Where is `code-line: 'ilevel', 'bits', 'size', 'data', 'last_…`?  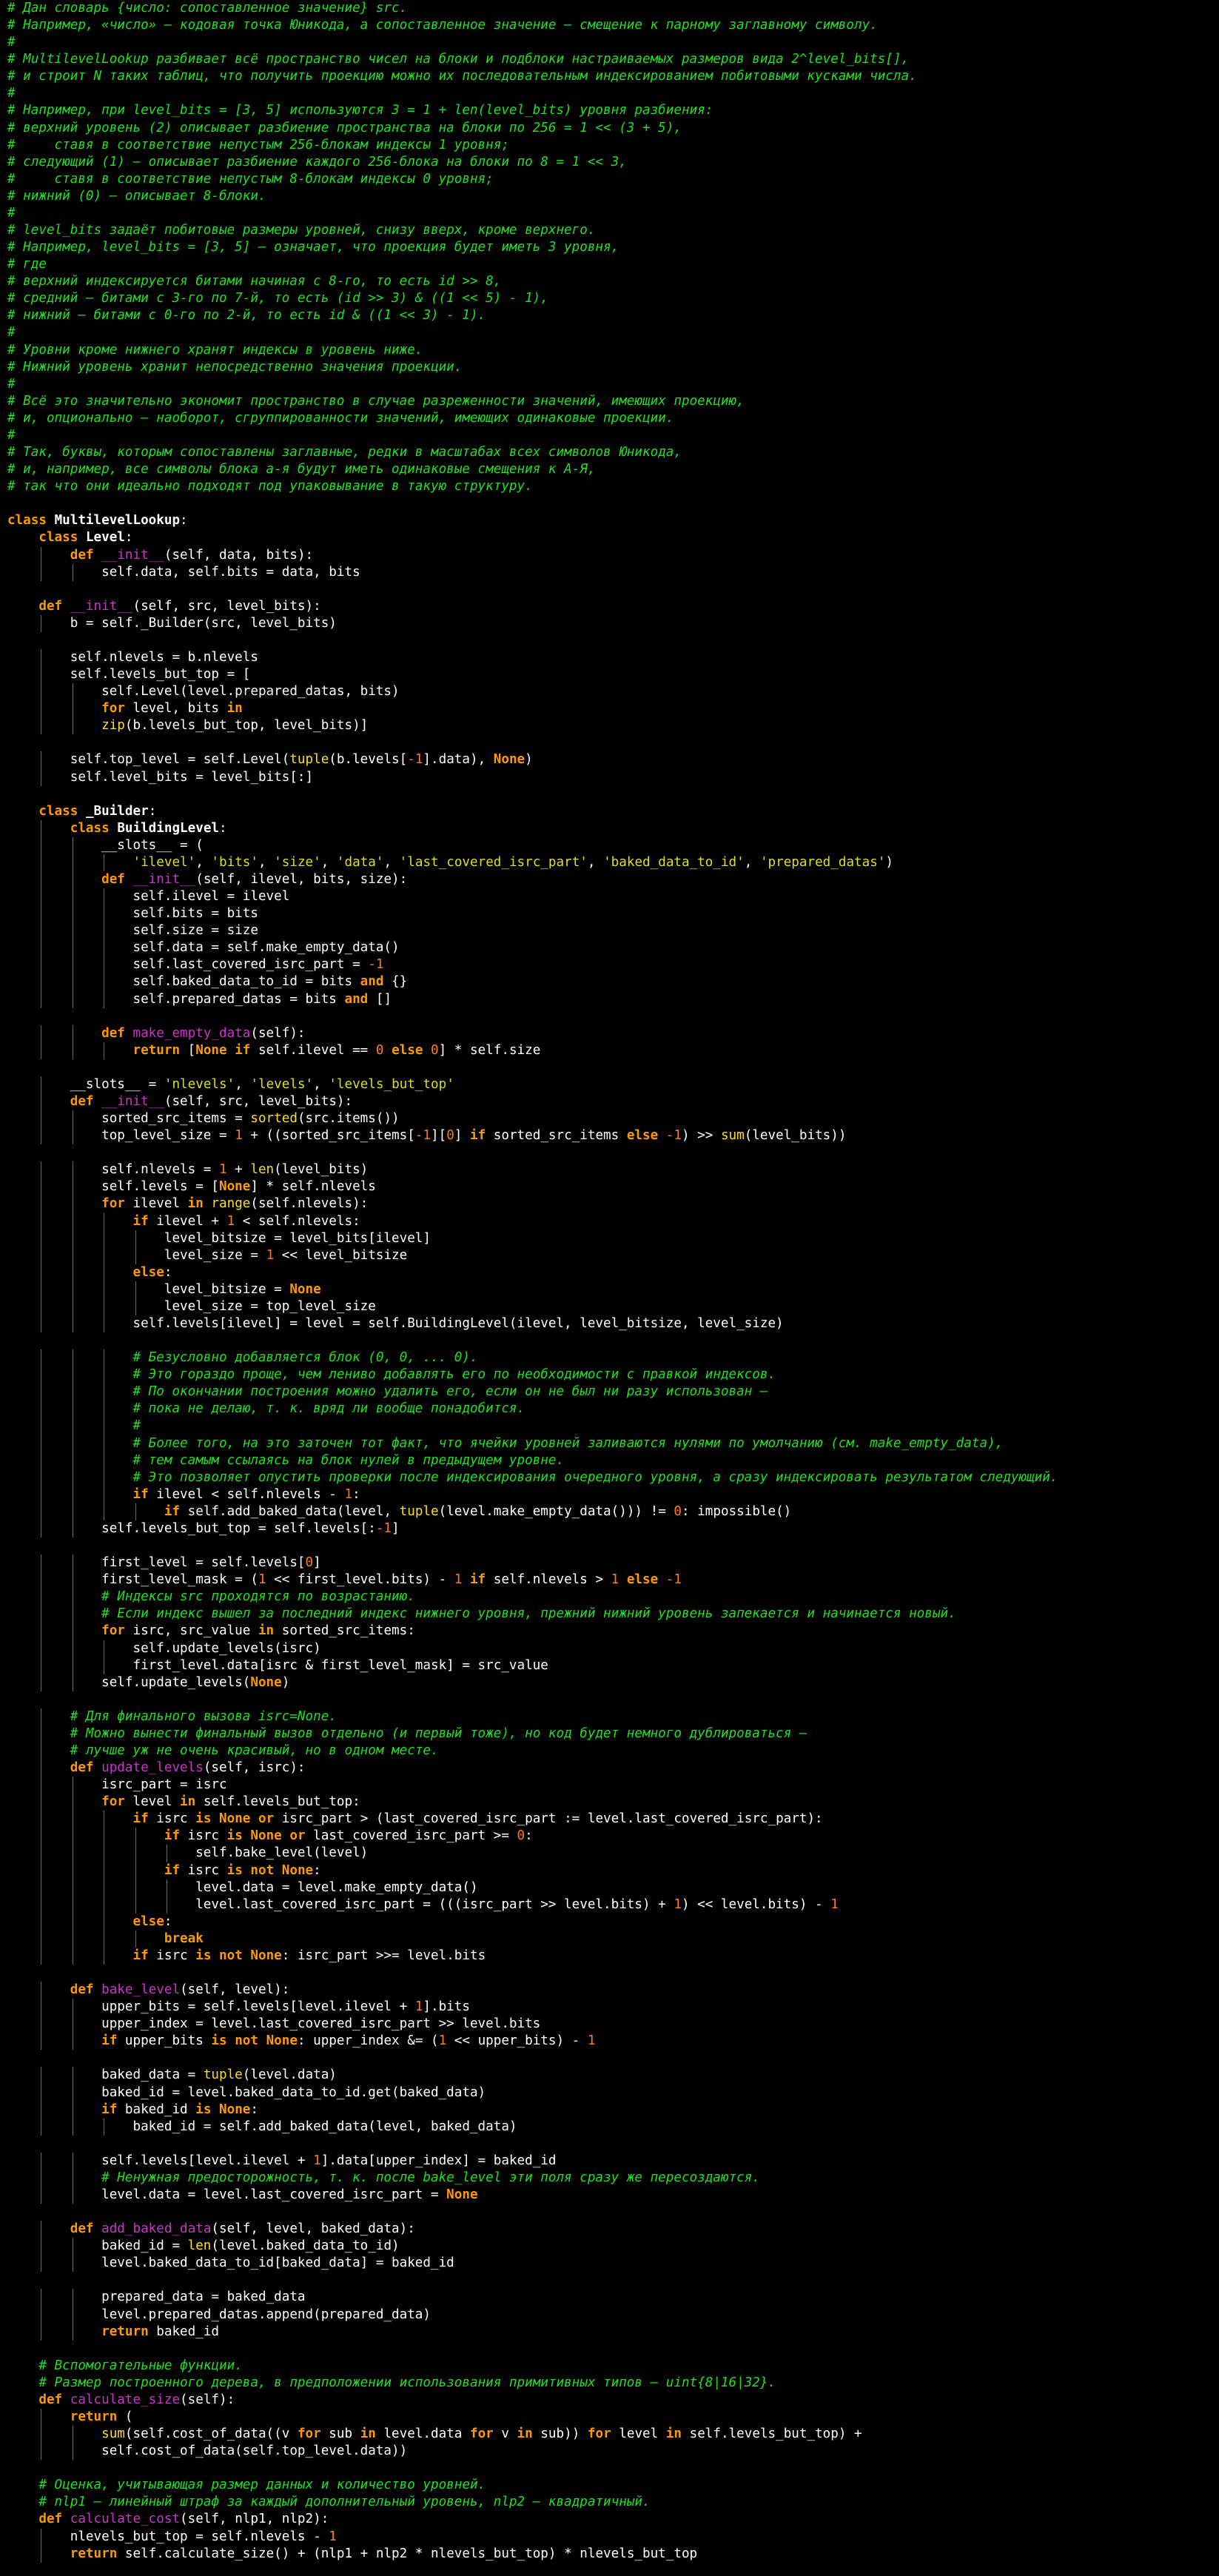 code-line: 'ilevel', 'bits', 'size', 'data', 'last_… is located at coordinates (610, 862).